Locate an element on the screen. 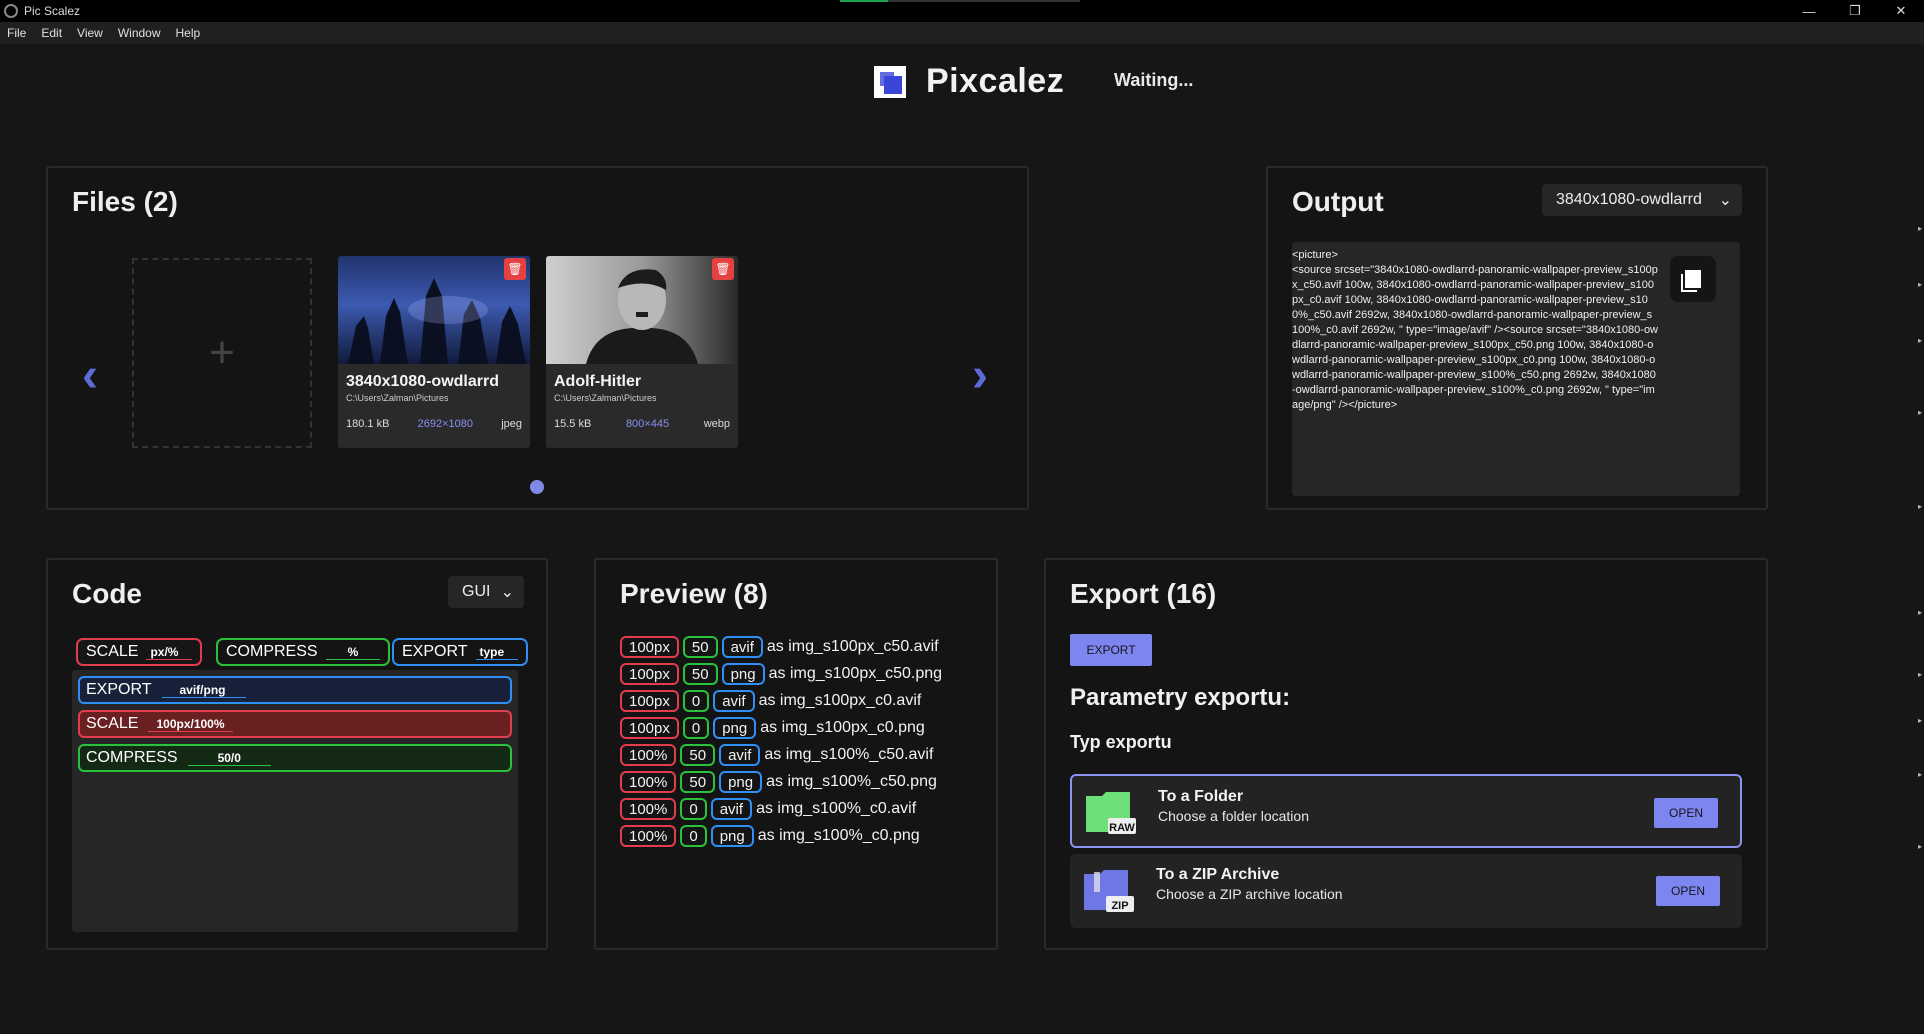 The image size is (1924, 1034). preview-row: 100px 50 avif as img_s100px_c50.avif is located at coordinates (781, 647).